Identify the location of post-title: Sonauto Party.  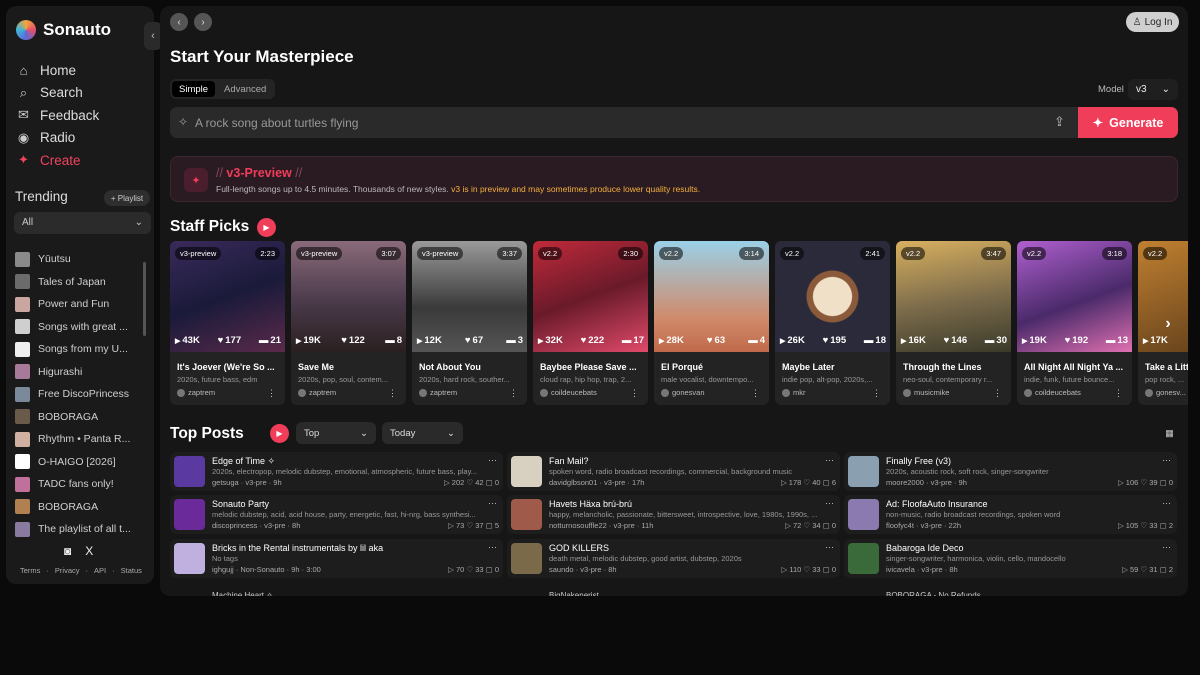
(337, 504).